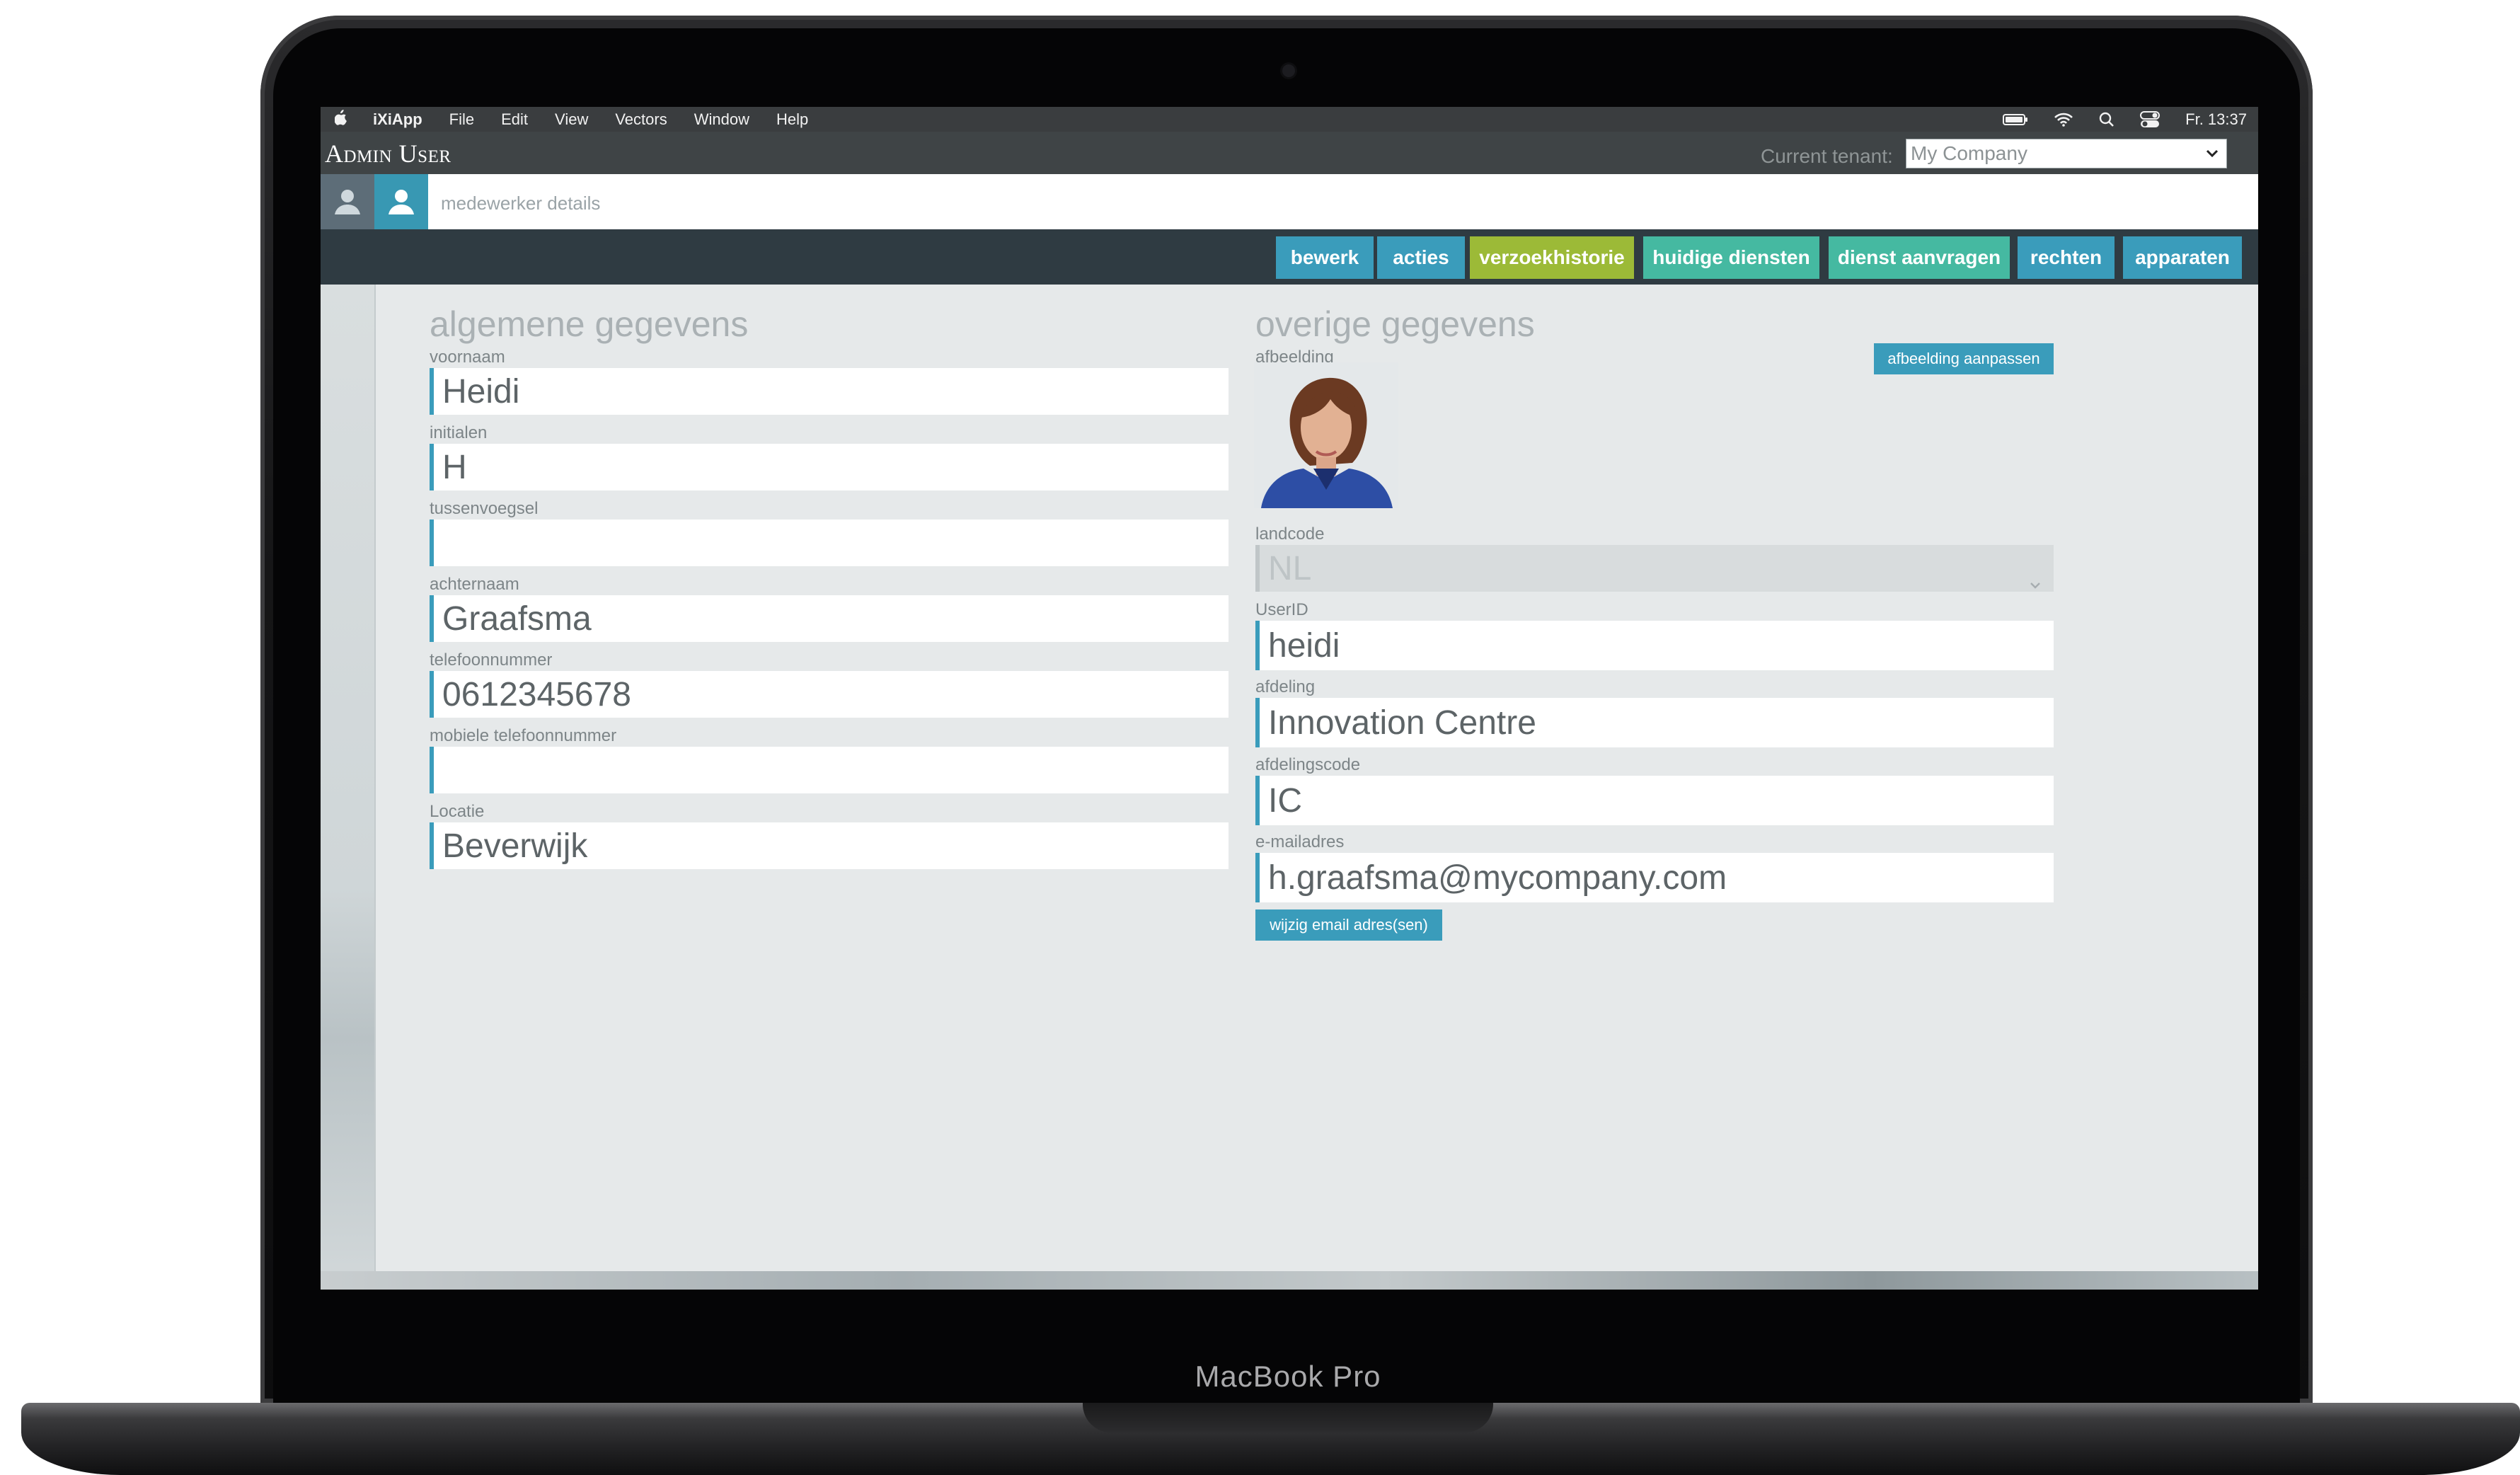  What do you see at coordinates (1290, 568) in the screenshot?
I see `landcode-value: NL` at bounding box center [1290, 568].